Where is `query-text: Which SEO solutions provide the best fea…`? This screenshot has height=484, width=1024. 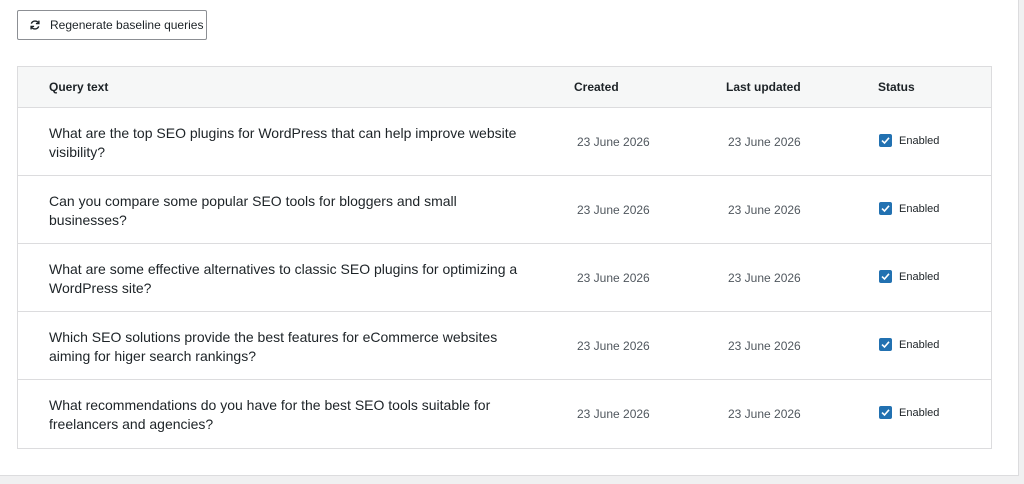 query-text: Which SEO solutions provide the best fea… is located at coordinates (273, 346).